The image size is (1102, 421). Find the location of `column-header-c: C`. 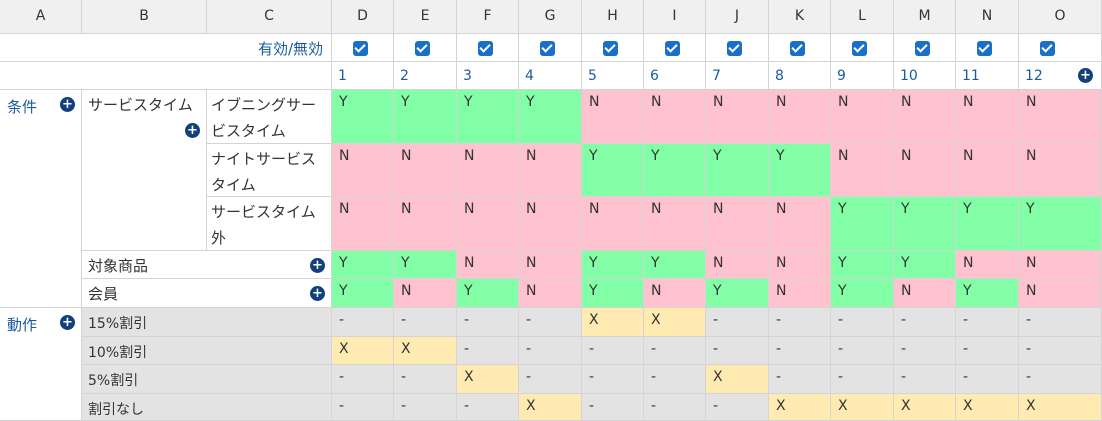

column-header-c: C is located at coordinates (269, 17).